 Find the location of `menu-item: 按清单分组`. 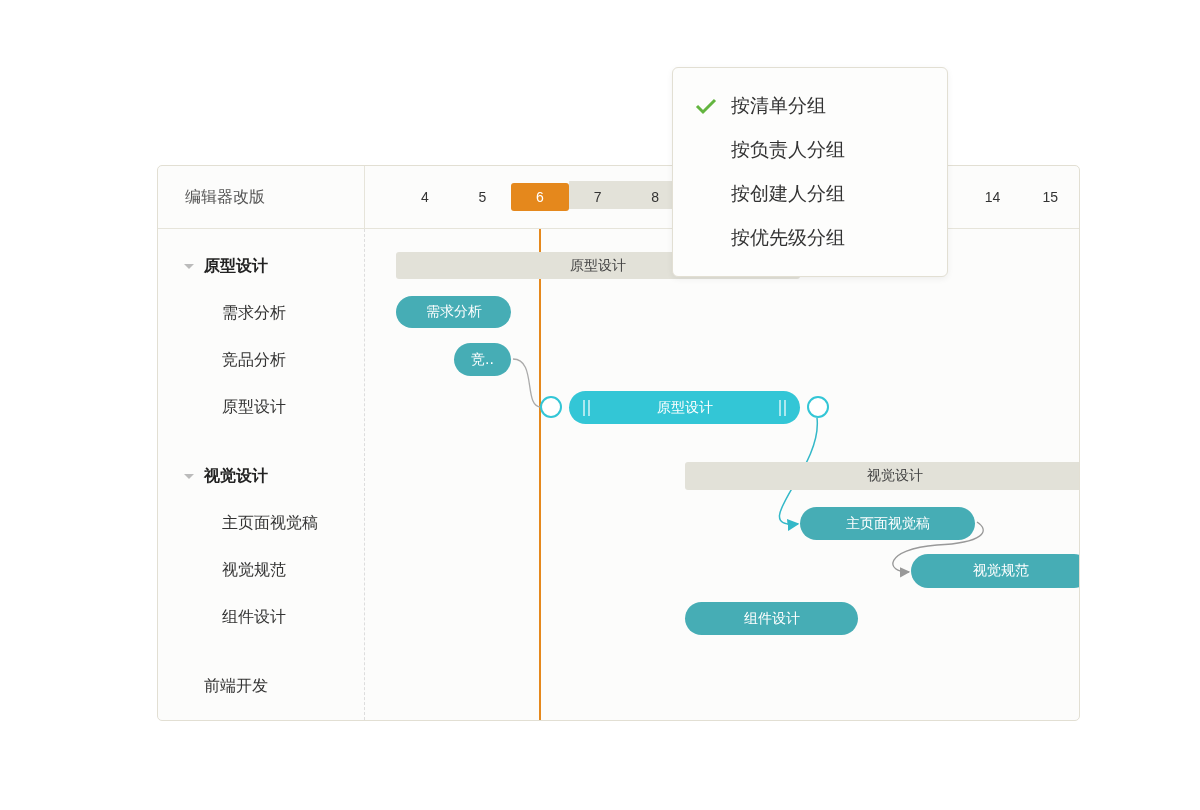

menu-item: 按清单分组 is located at coordinates (810, 106).